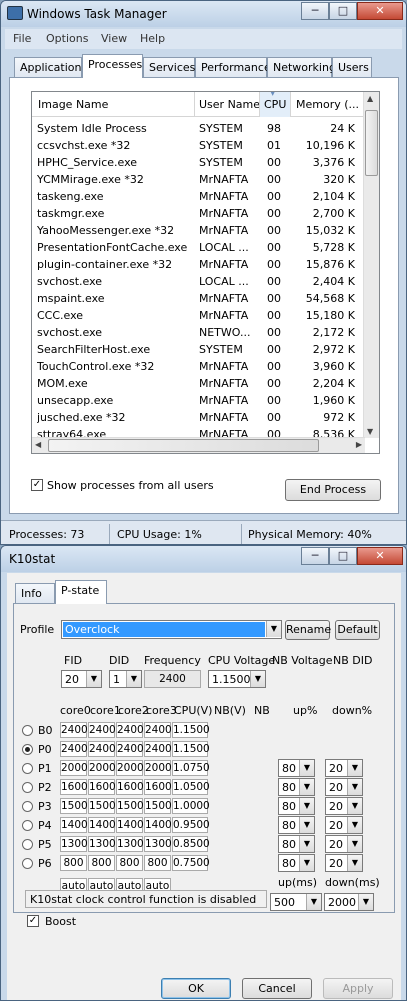  Describe the element at coordinates (191, 768) in the screenshot. I see `cpu-voltage-cell: 1.0750` at that location.